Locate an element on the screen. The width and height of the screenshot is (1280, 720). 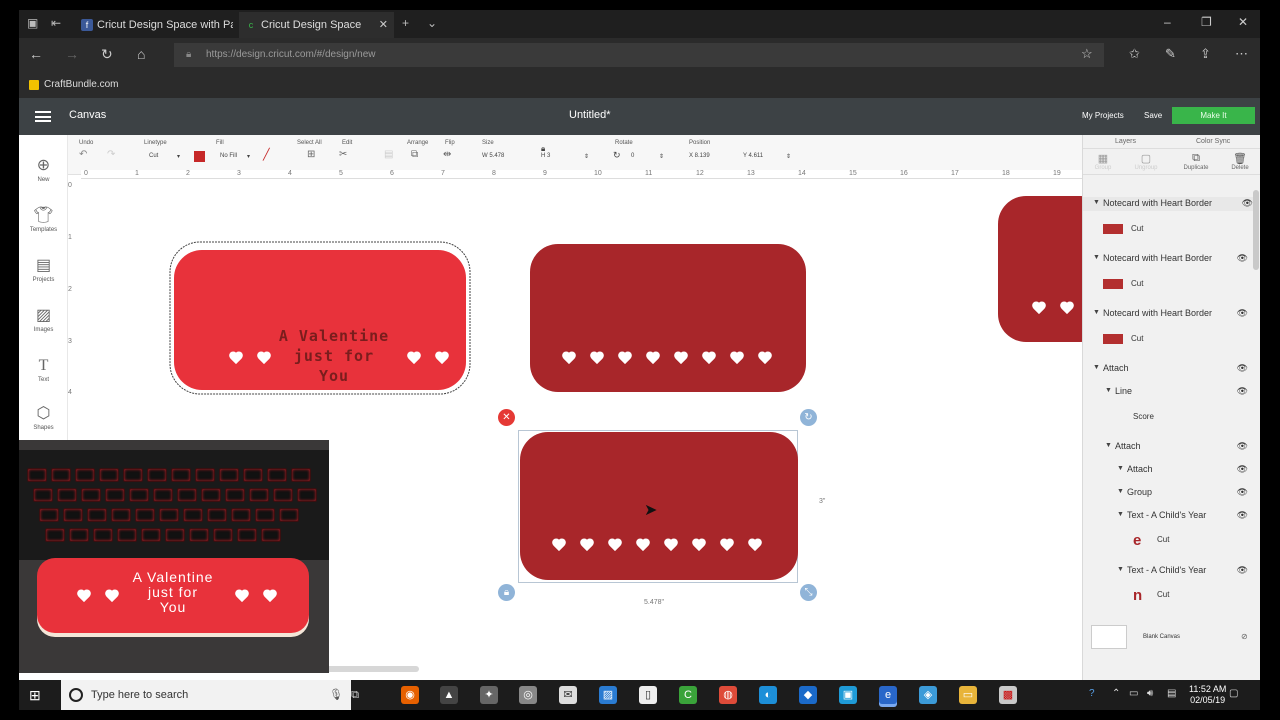
fill-select: No Fill is located at coordinates (228, 156).